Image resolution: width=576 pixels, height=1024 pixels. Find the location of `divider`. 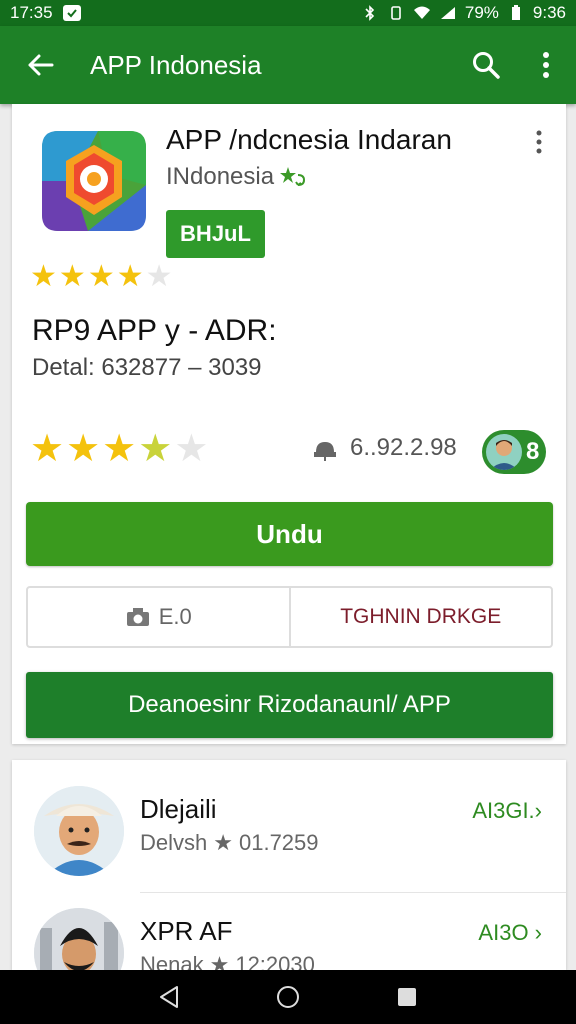

divider is located at coordinates (353, 892).